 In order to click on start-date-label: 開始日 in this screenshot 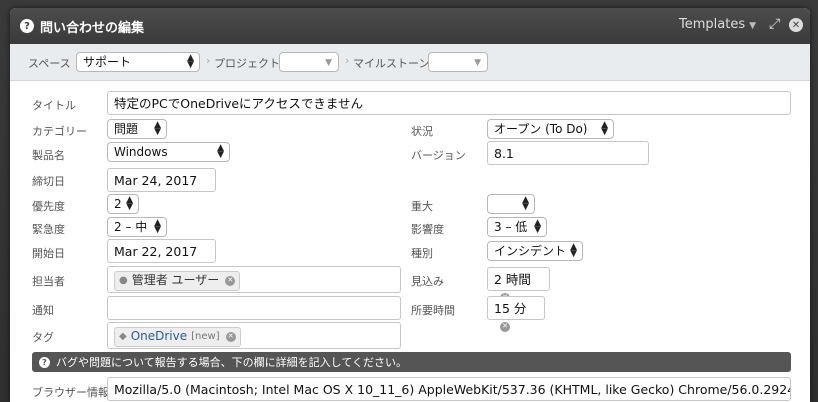, I will do `click(48, 253)`.